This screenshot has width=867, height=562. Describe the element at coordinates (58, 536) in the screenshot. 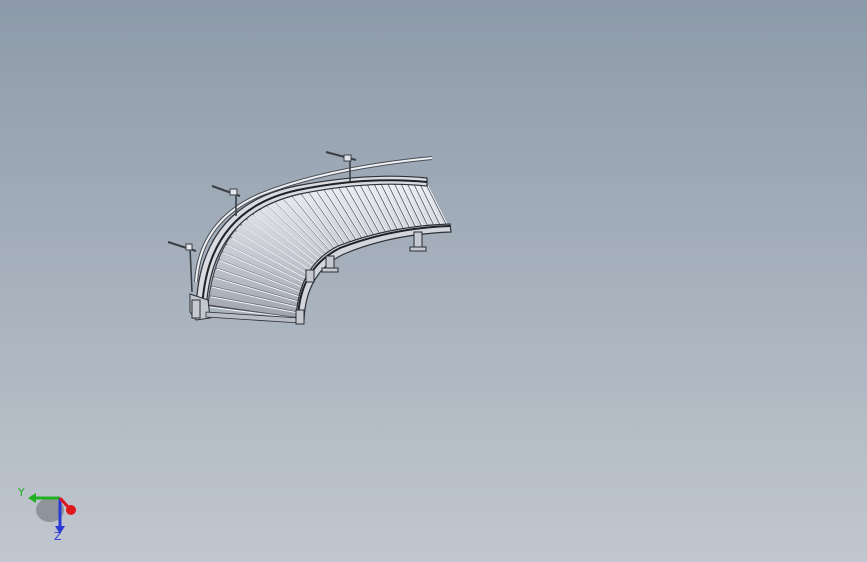

I see `z-axis-label: Z` at that location.